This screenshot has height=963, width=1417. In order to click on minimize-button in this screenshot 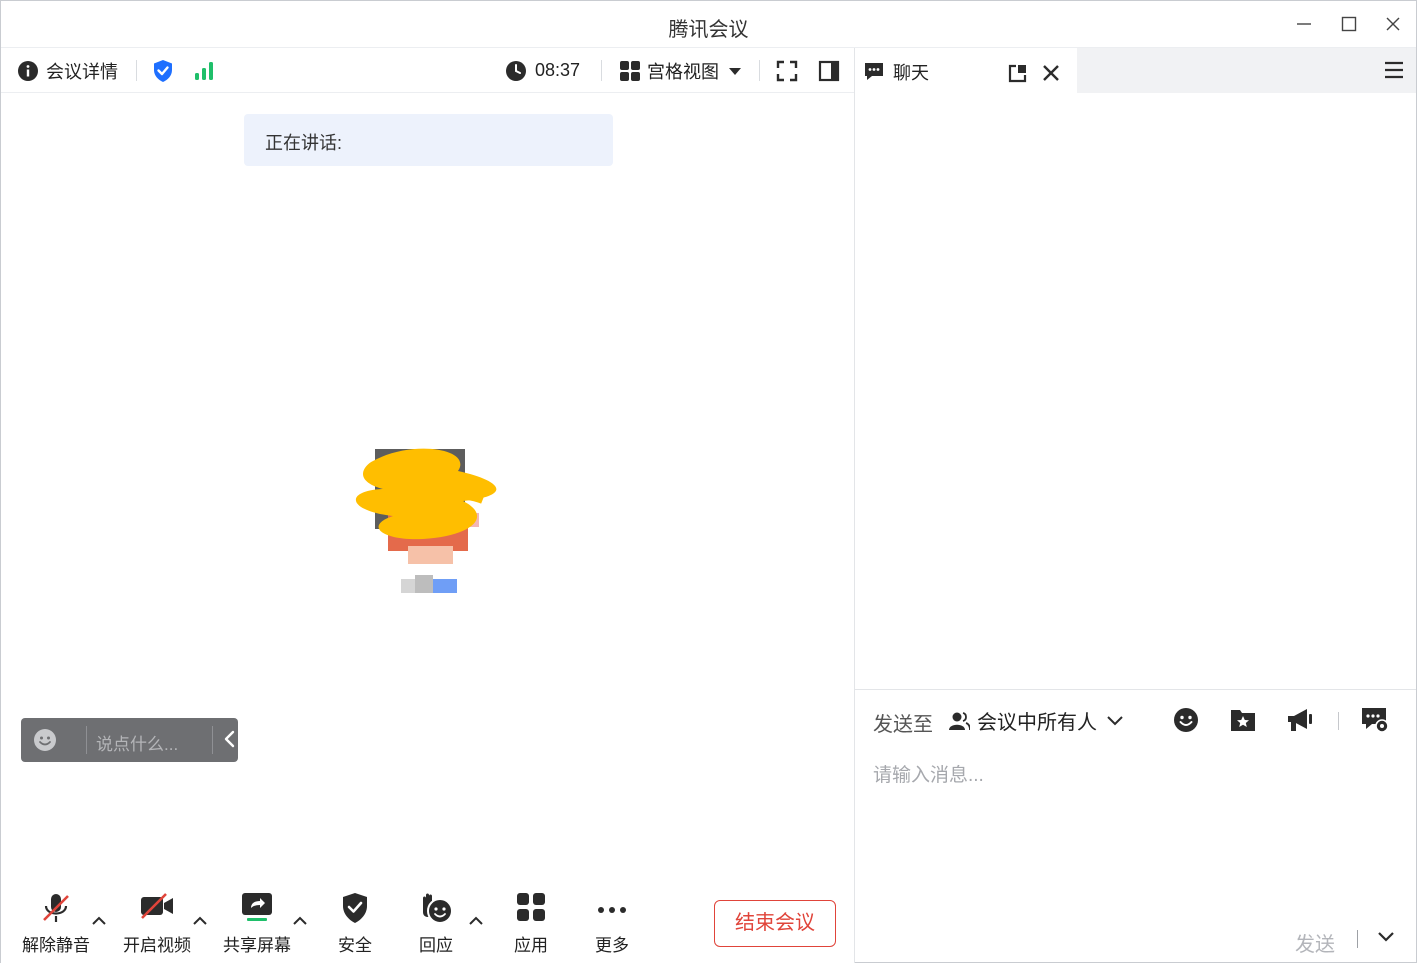, I will do `click(1304, 24)`.